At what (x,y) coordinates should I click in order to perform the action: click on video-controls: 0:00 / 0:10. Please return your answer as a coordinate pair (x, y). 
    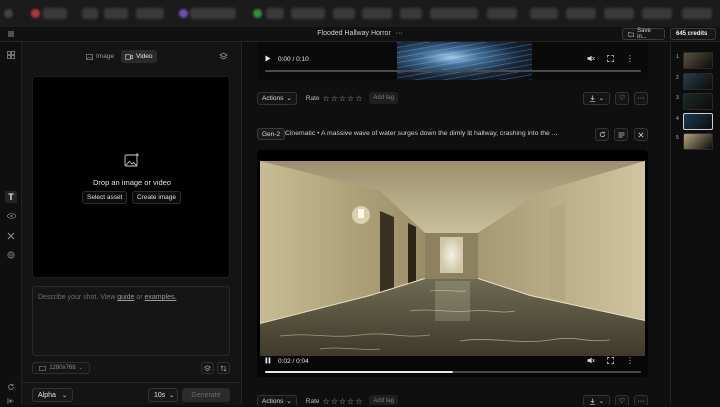
    Looking at the image, I should click on (287, 59).